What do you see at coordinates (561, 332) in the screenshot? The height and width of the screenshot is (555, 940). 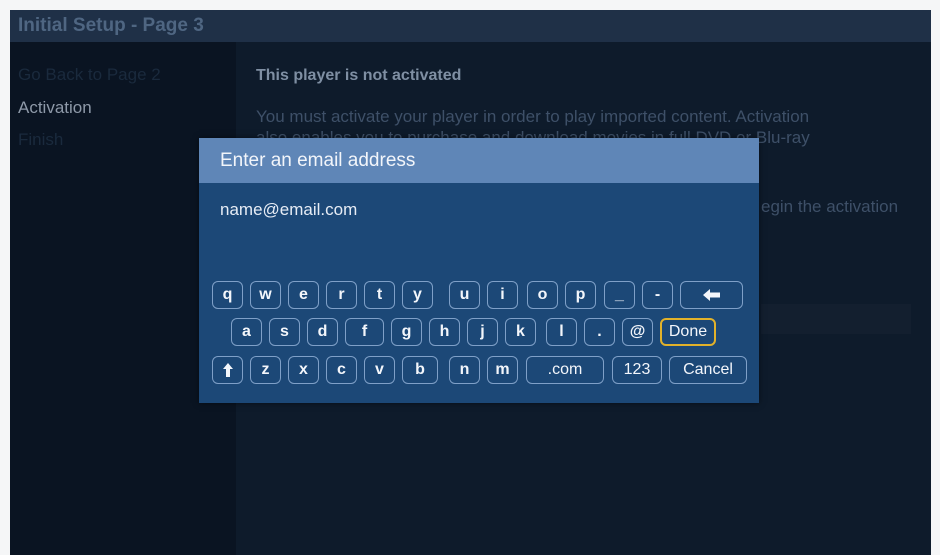 I see `key-l: l` at bounding box center [561, 332].